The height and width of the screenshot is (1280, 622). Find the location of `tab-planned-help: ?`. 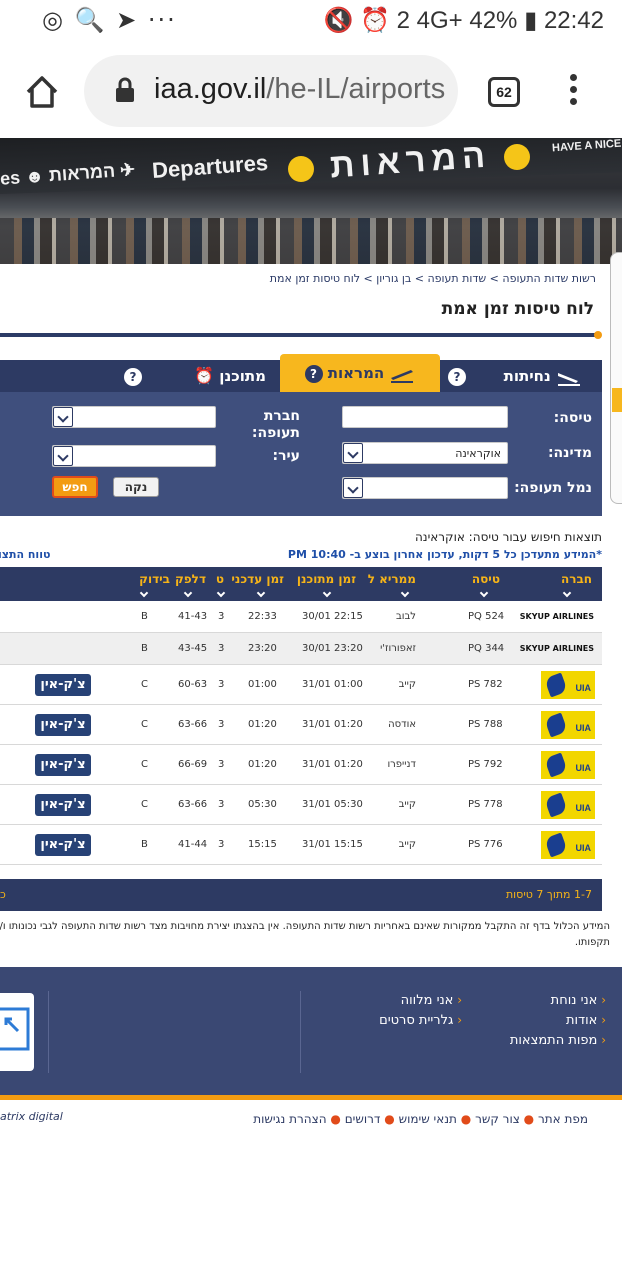

tab-planned-help: ? is located at coordinates (133, 376).